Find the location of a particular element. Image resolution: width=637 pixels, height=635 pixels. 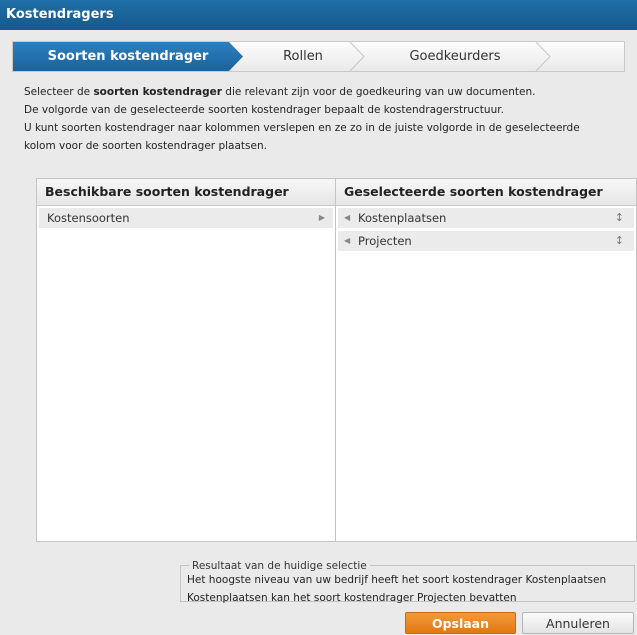

arrow-right-icon: ▶ is located at coordinates (322, 218).